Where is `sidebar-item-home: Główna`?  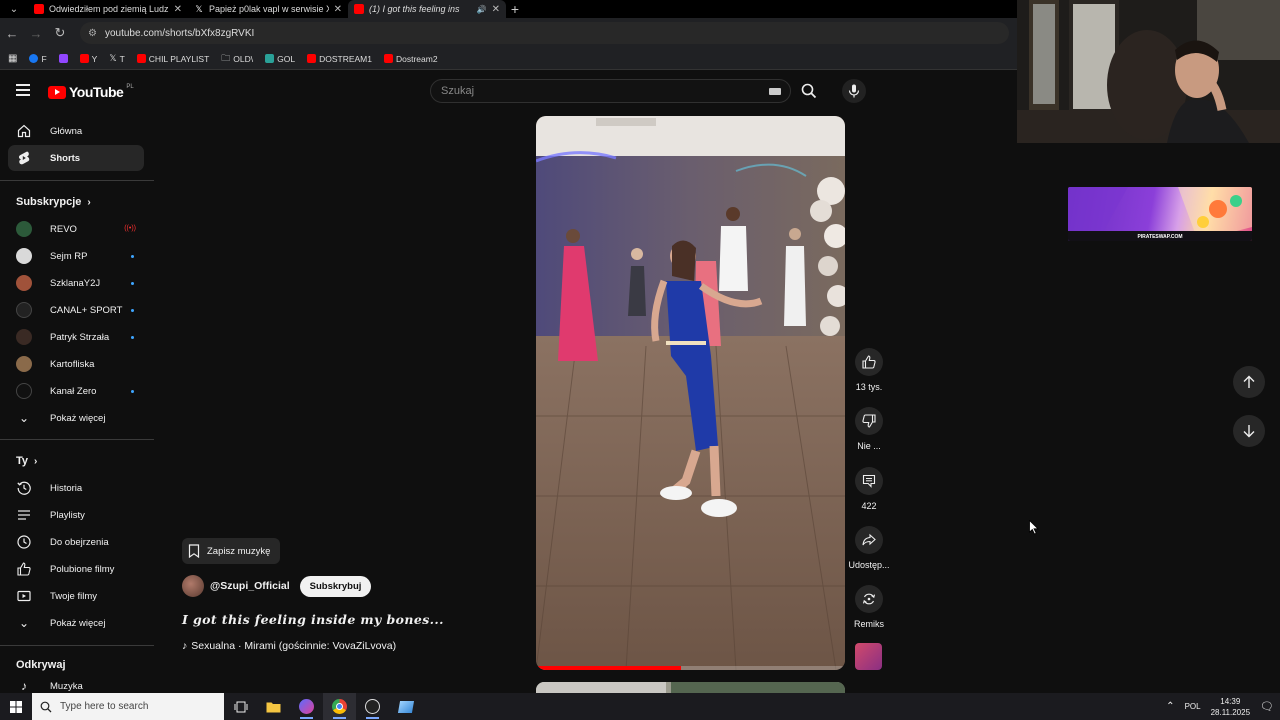
sidebar-item-home: Główna is located at coordinates (76, 131).